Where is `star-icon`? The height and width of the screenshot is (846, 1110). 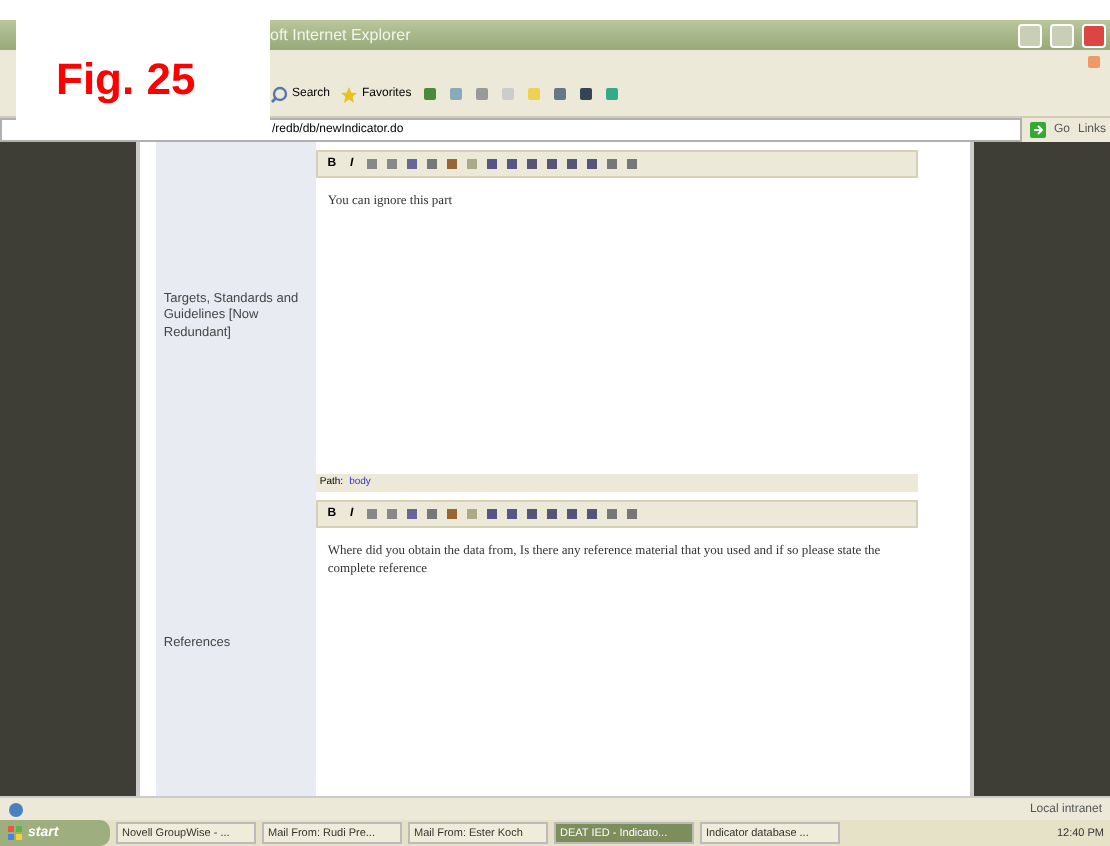 star-icon is located at coordinates (349, 94).